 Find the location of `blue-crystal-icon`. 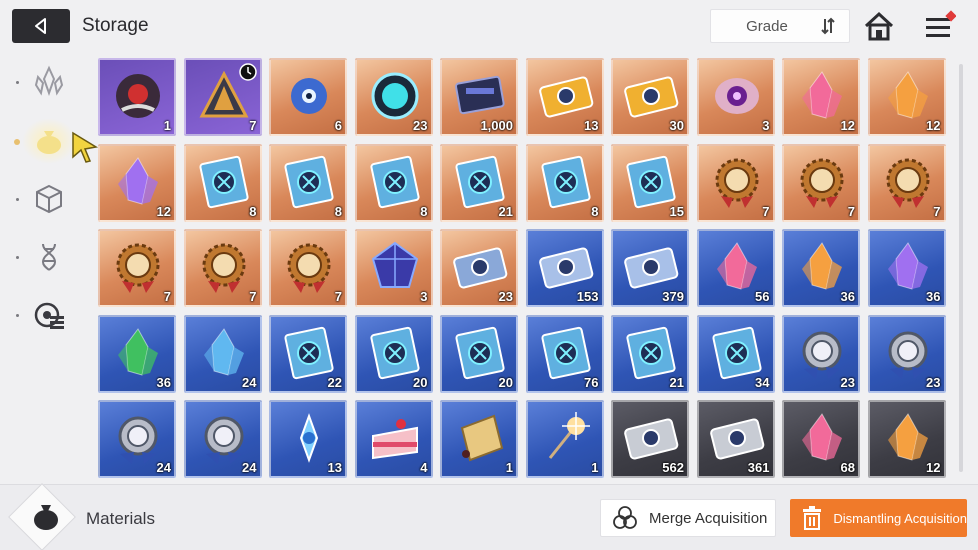

blue-crystal-icon is located at coordinates (223, 351).